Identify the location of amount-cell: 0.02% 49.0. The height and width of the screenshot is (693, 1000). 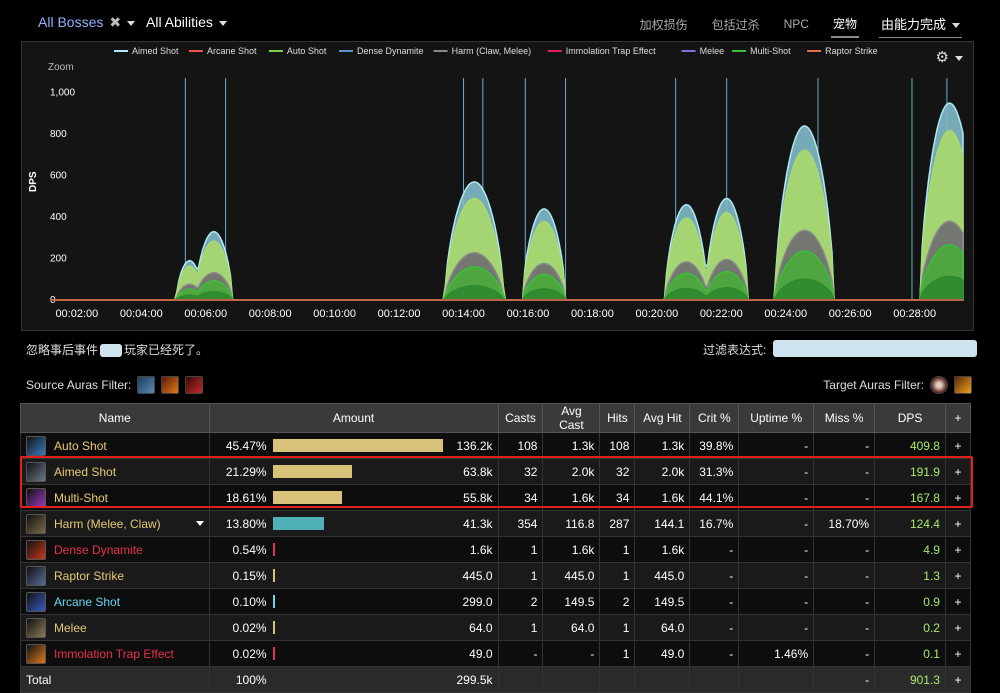
(353, 653).